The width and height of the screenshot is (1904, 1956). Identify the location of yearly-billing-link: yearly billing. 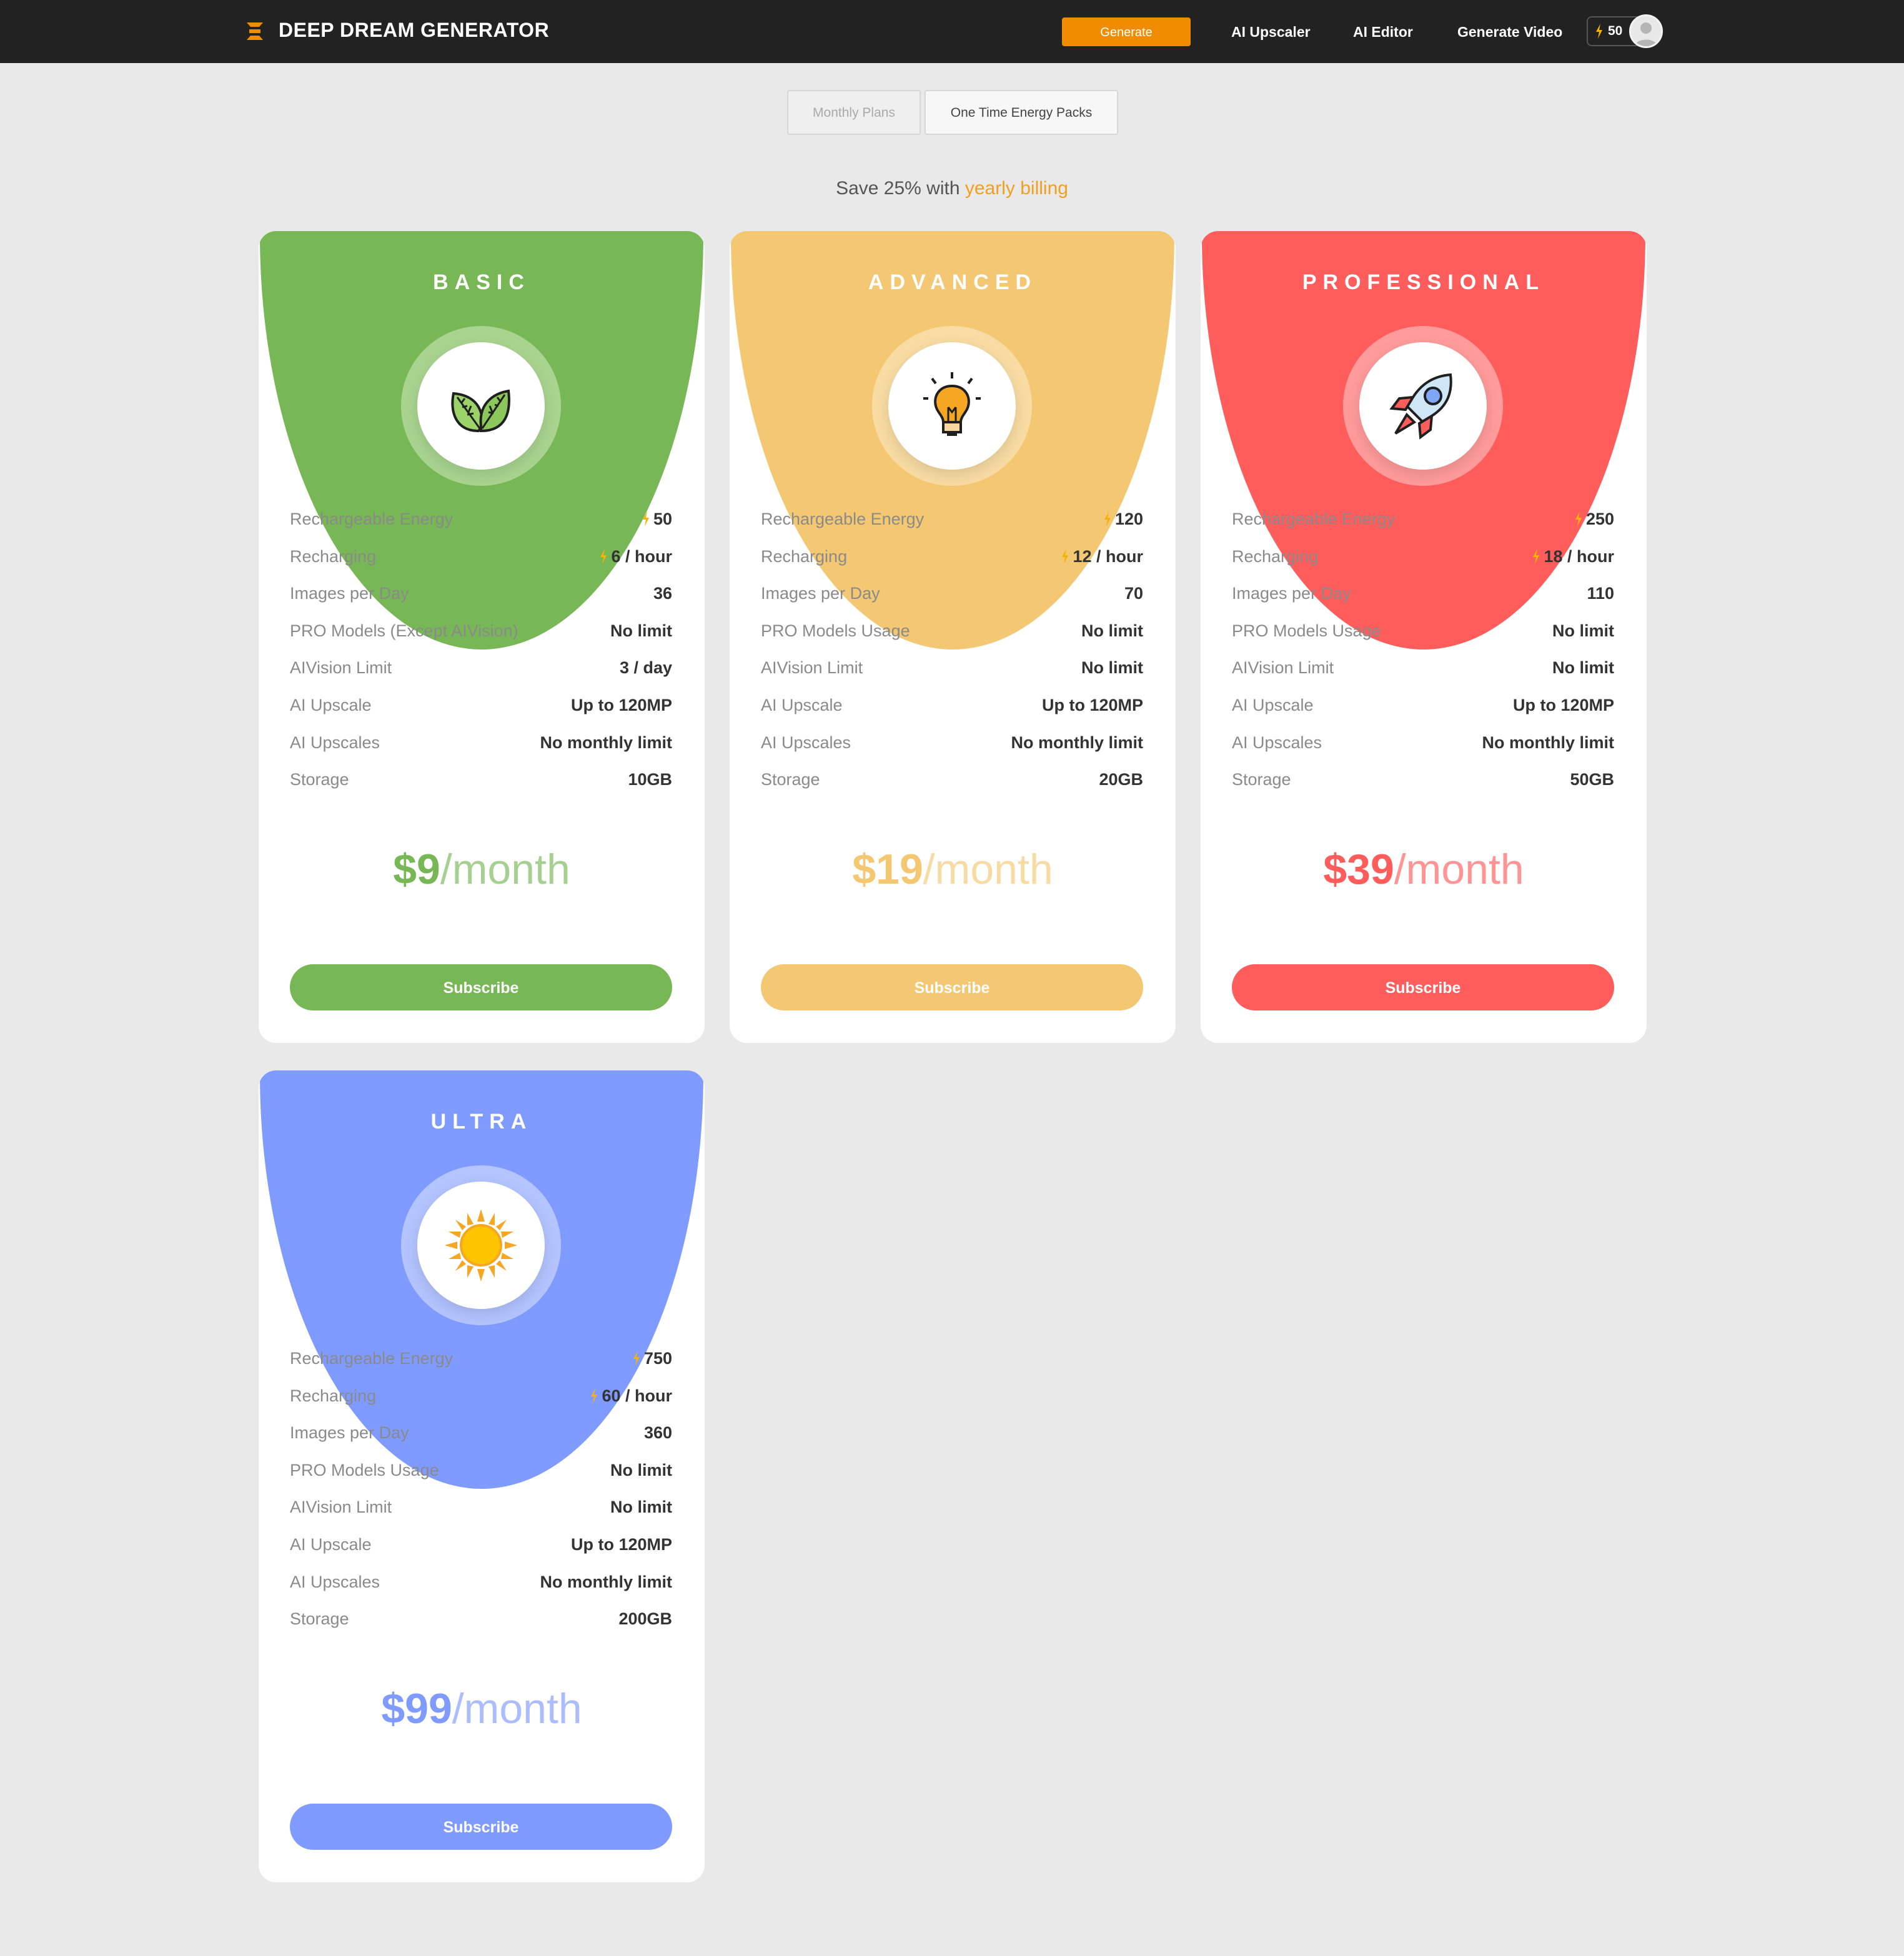
(1016, 189).